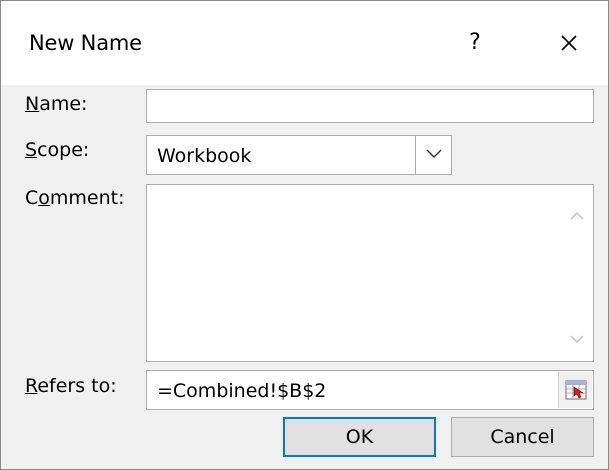  What do you see at coordinates (63, 104) in the screenshot?
I see `name-label-text: ame:` at bounding box center [63, 104].